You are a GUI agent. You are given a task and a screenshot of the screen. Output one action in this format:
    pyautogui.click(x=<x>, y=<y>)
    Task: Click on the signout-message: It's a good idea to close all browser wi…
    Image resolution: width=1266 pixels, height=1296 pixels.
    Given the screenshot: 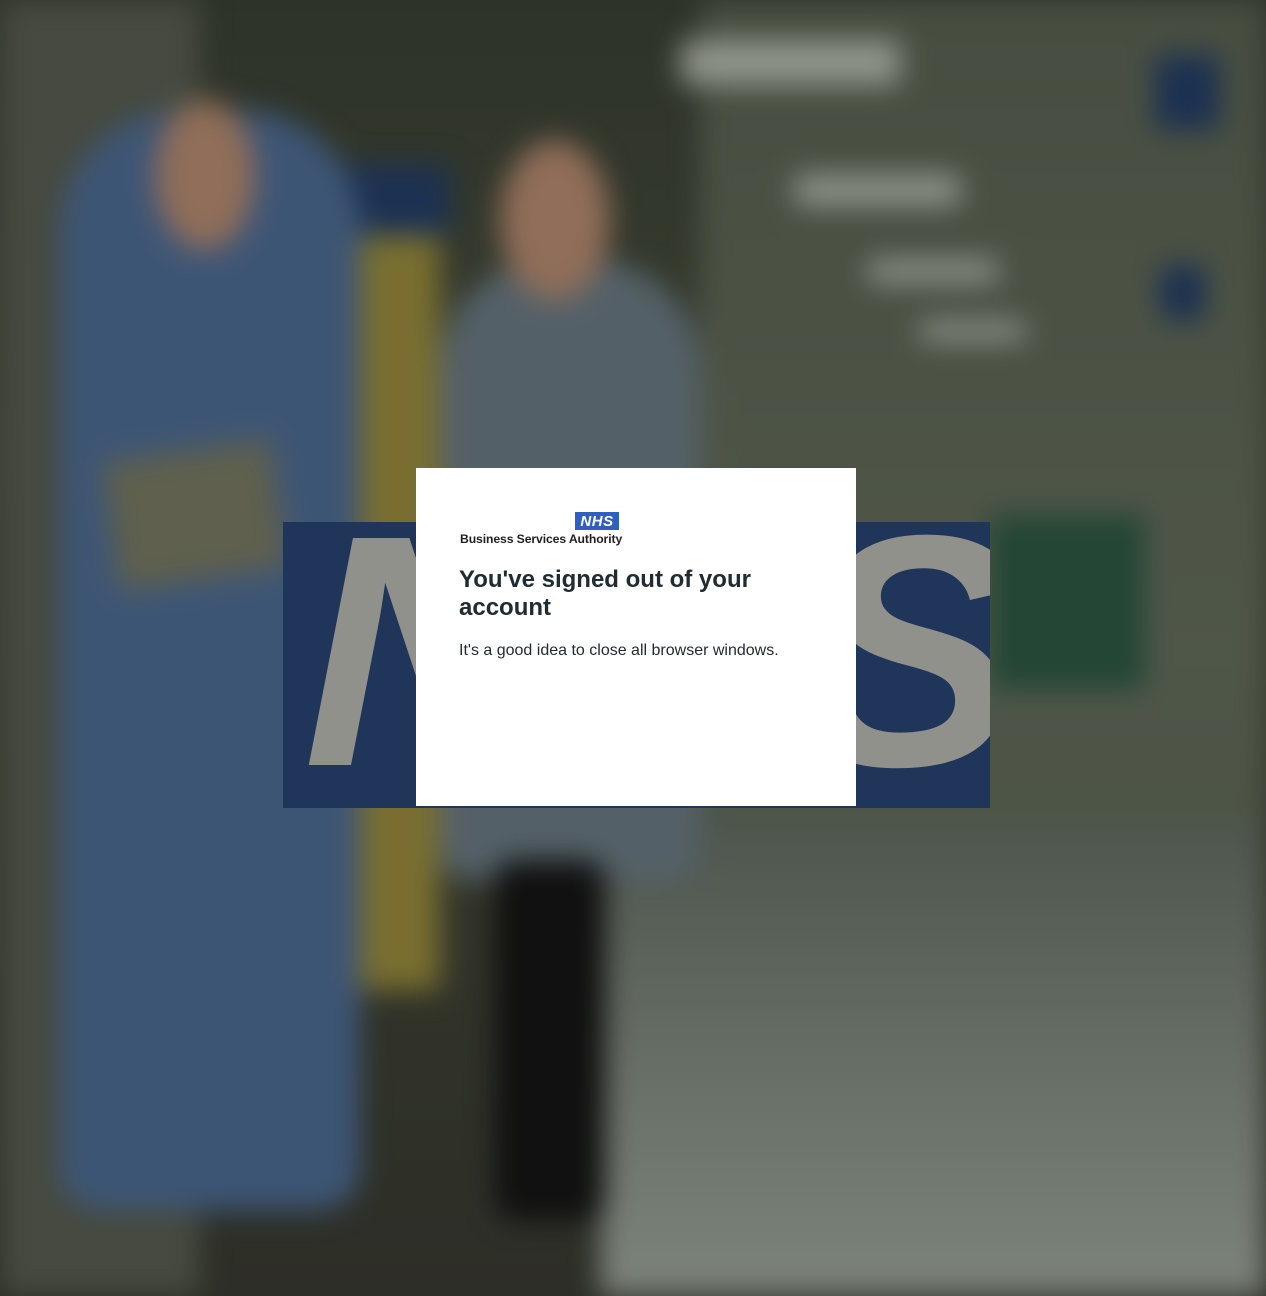 What is the action you would take?
    pyautogui.click(x=619, y=650)
    